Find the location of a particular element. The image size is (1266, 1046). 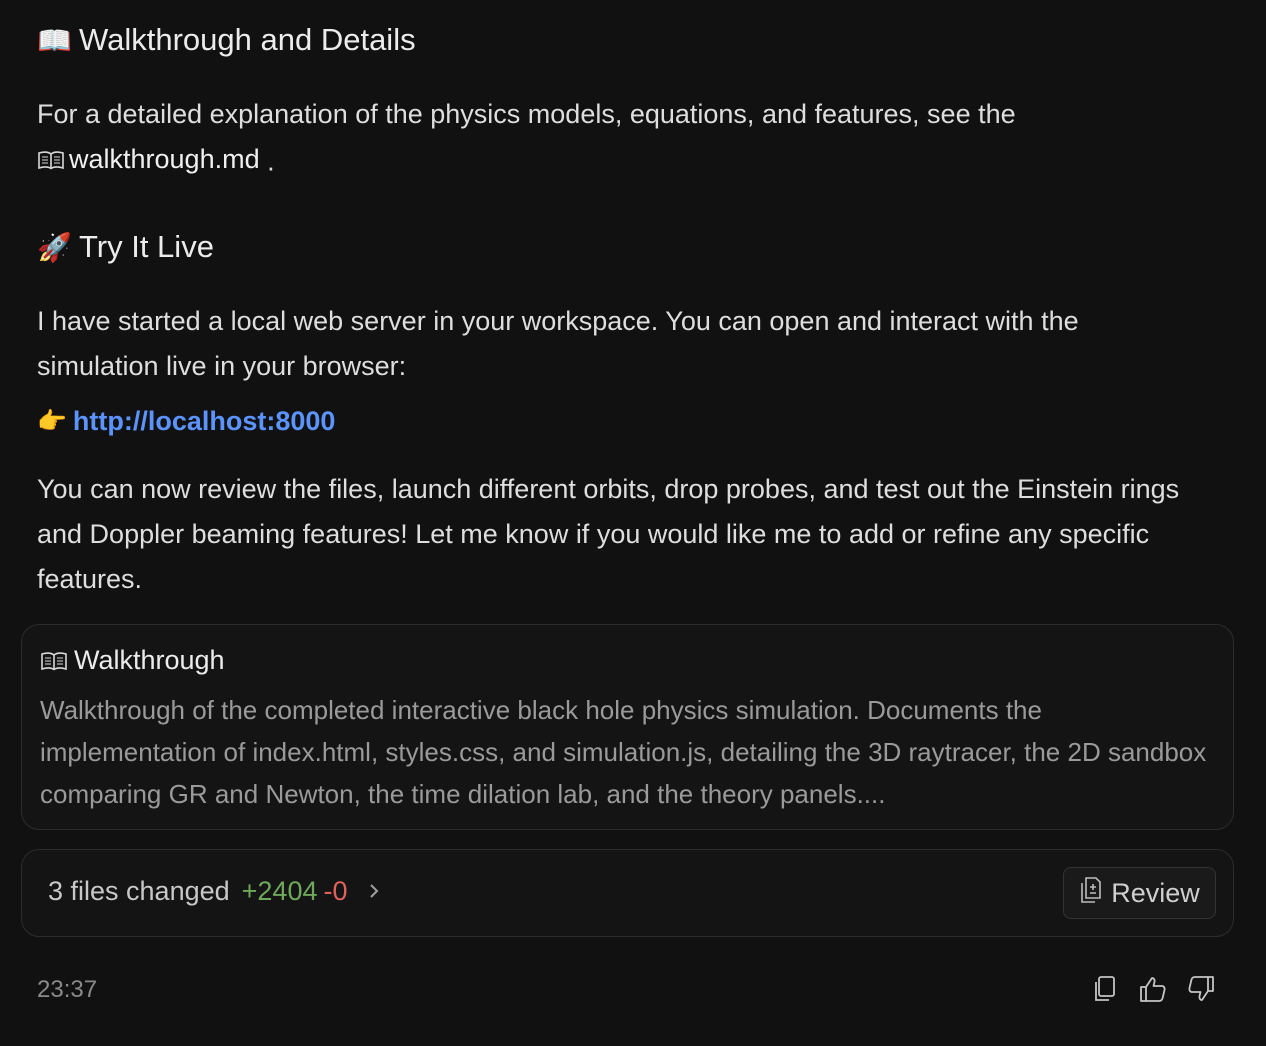

files-changed-summary: 3 files changed +2404 -0 is located at coordinates (214, 891).